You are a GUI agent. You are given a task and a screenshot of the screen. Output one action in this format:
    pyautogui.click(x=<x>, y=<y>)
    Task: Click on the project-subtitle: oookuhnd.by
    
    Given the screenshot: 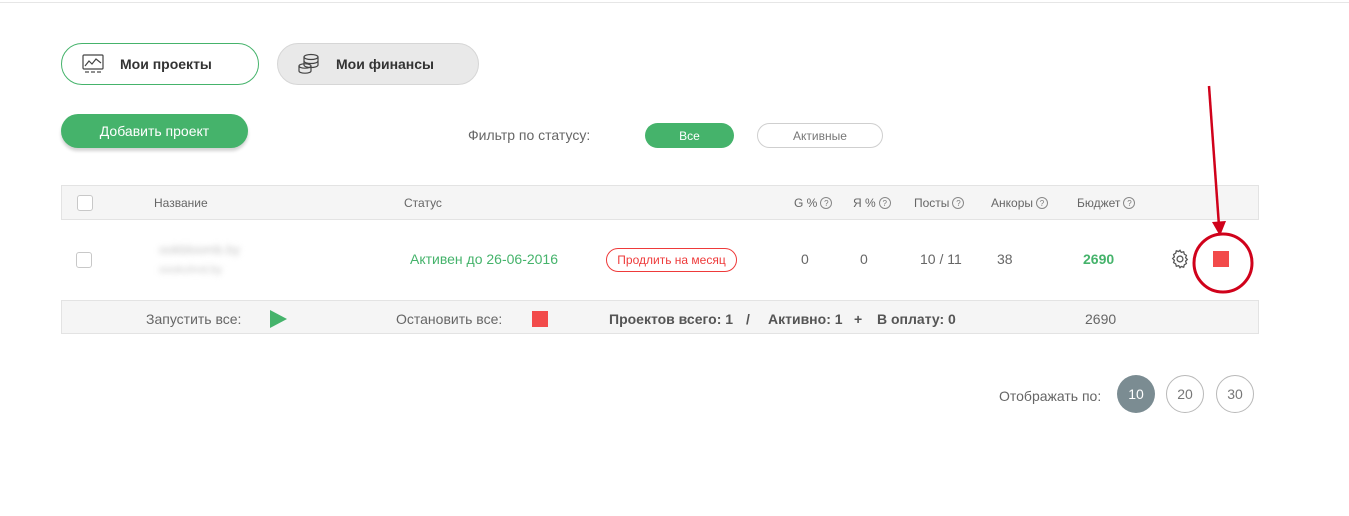 What is the action you would take?
    pyautogui.click(x=190, y=270)
    